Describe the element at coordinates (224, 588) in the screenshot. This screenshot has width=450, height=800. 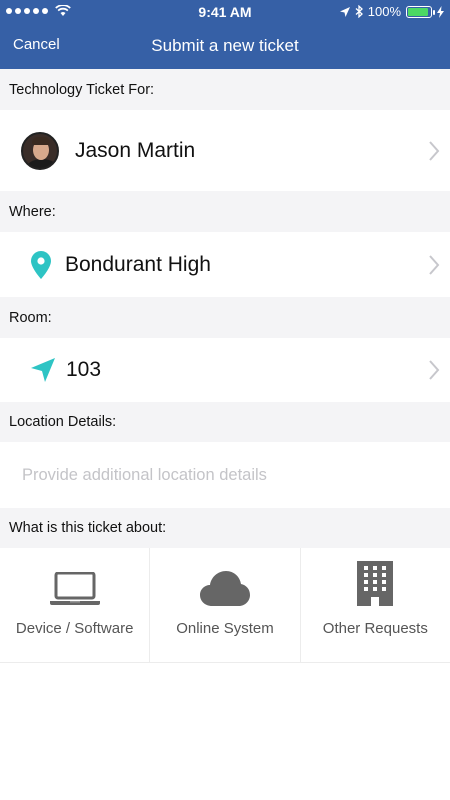
I see `cloud-icon` at that location.